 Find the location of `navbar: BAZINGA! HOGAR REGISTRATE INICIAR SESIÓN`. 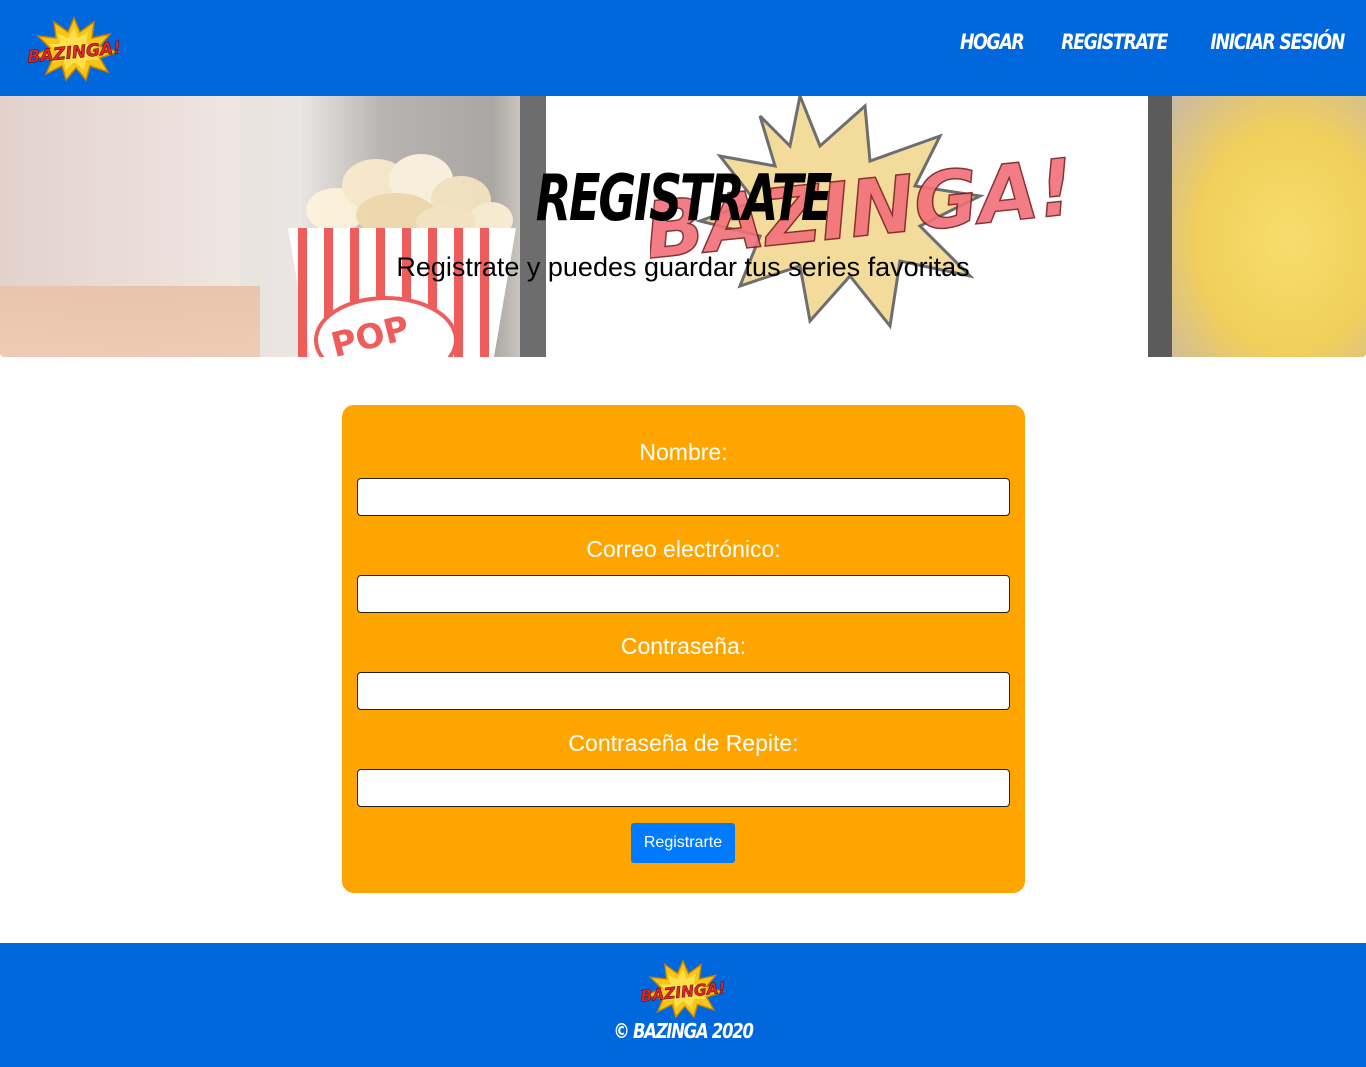

navbar: BAZINGA! HOGAR REGISTRATE INICIAR SESIÓN is located at coordinates (683, 48).